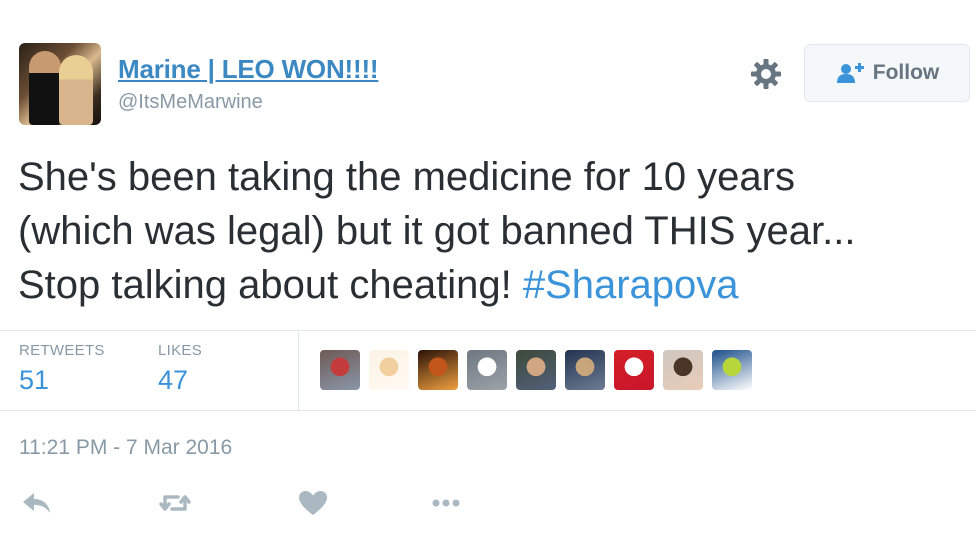 Image resolution: width=976 pixels, height=549 pixels. What do you see at coordinates (631, 285) in the screenshot?
I see `hashtag-link: #Sharapova` at bounding box center [631, 285].